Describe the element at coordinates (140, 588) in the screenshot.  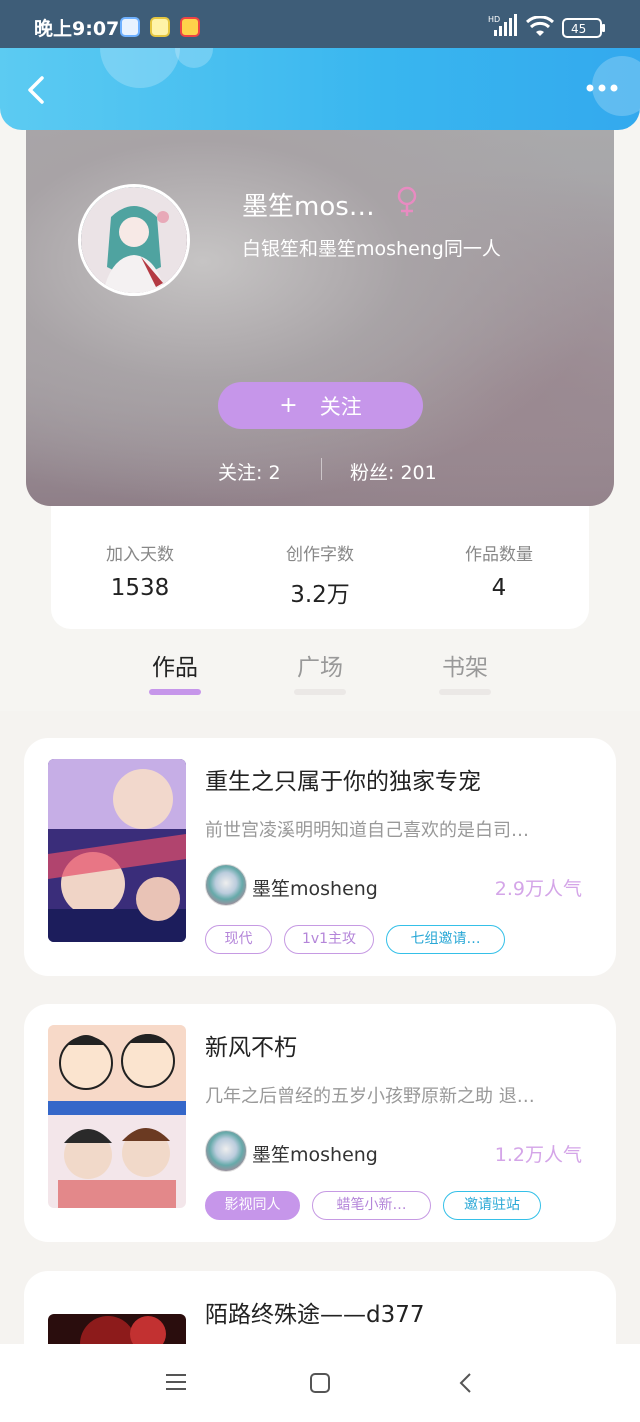
I see `stat-value: 1538` at that location.